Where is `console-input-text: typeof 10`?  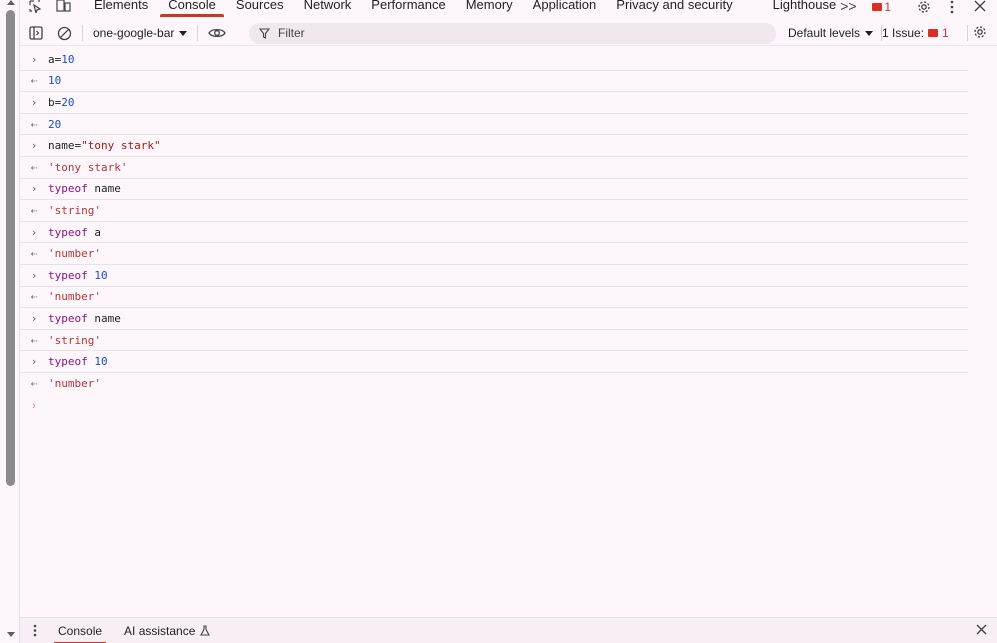 console-input-text: typeof 10 is located at coordinates (78, 361).